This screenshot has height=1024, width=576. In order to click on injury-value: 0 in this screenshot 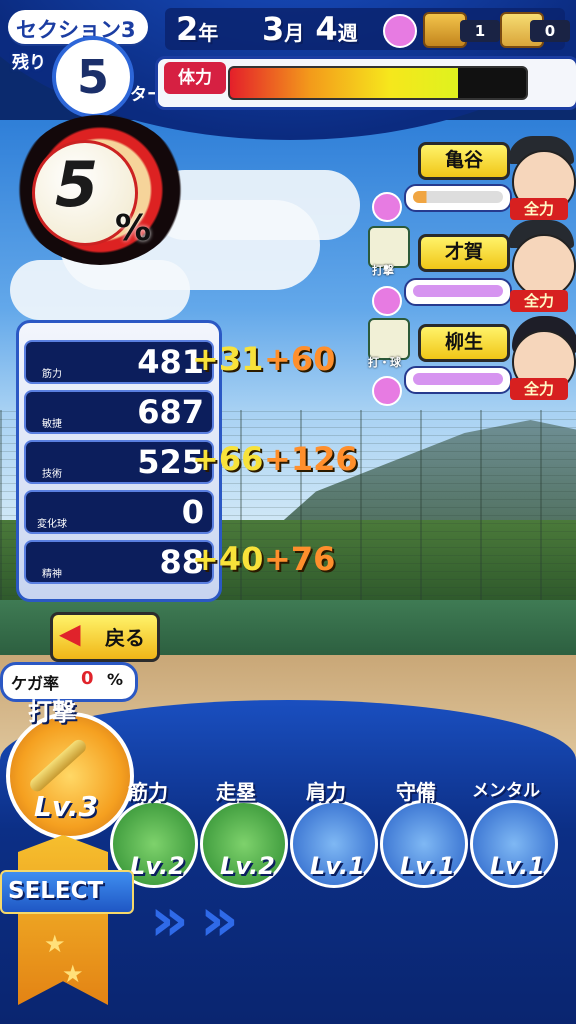, I will do `click(87, 678)`.